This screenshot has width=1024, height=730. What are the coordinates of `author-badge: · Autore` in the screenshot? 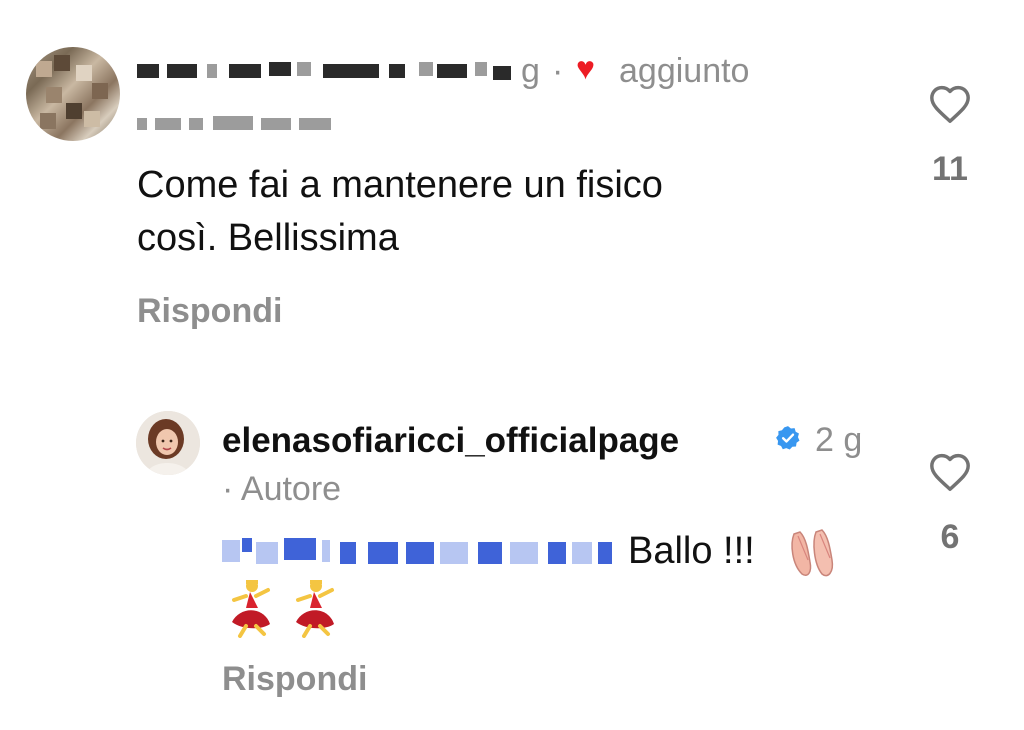 It's located at (282, 489).